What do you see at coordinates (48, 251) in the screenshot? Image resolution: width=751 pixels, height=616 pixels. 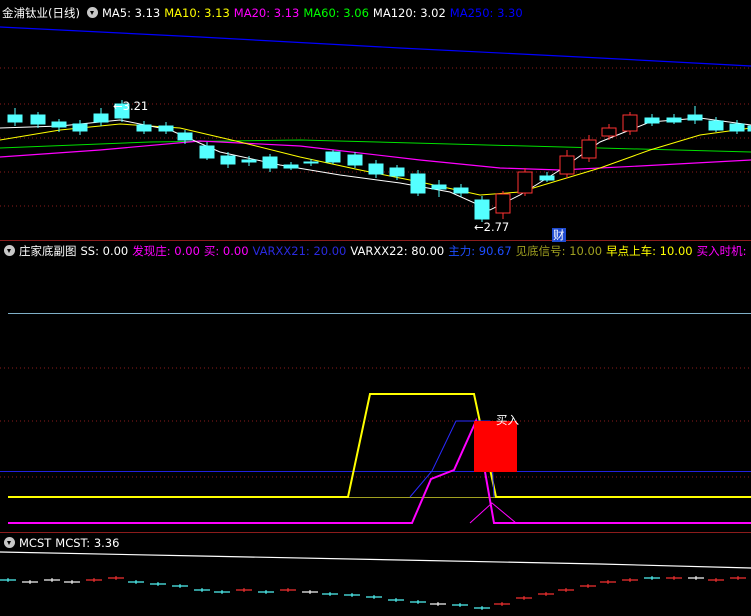 I see `sub-panel-title: 庄家底副图` at bounding box center [48, 251].